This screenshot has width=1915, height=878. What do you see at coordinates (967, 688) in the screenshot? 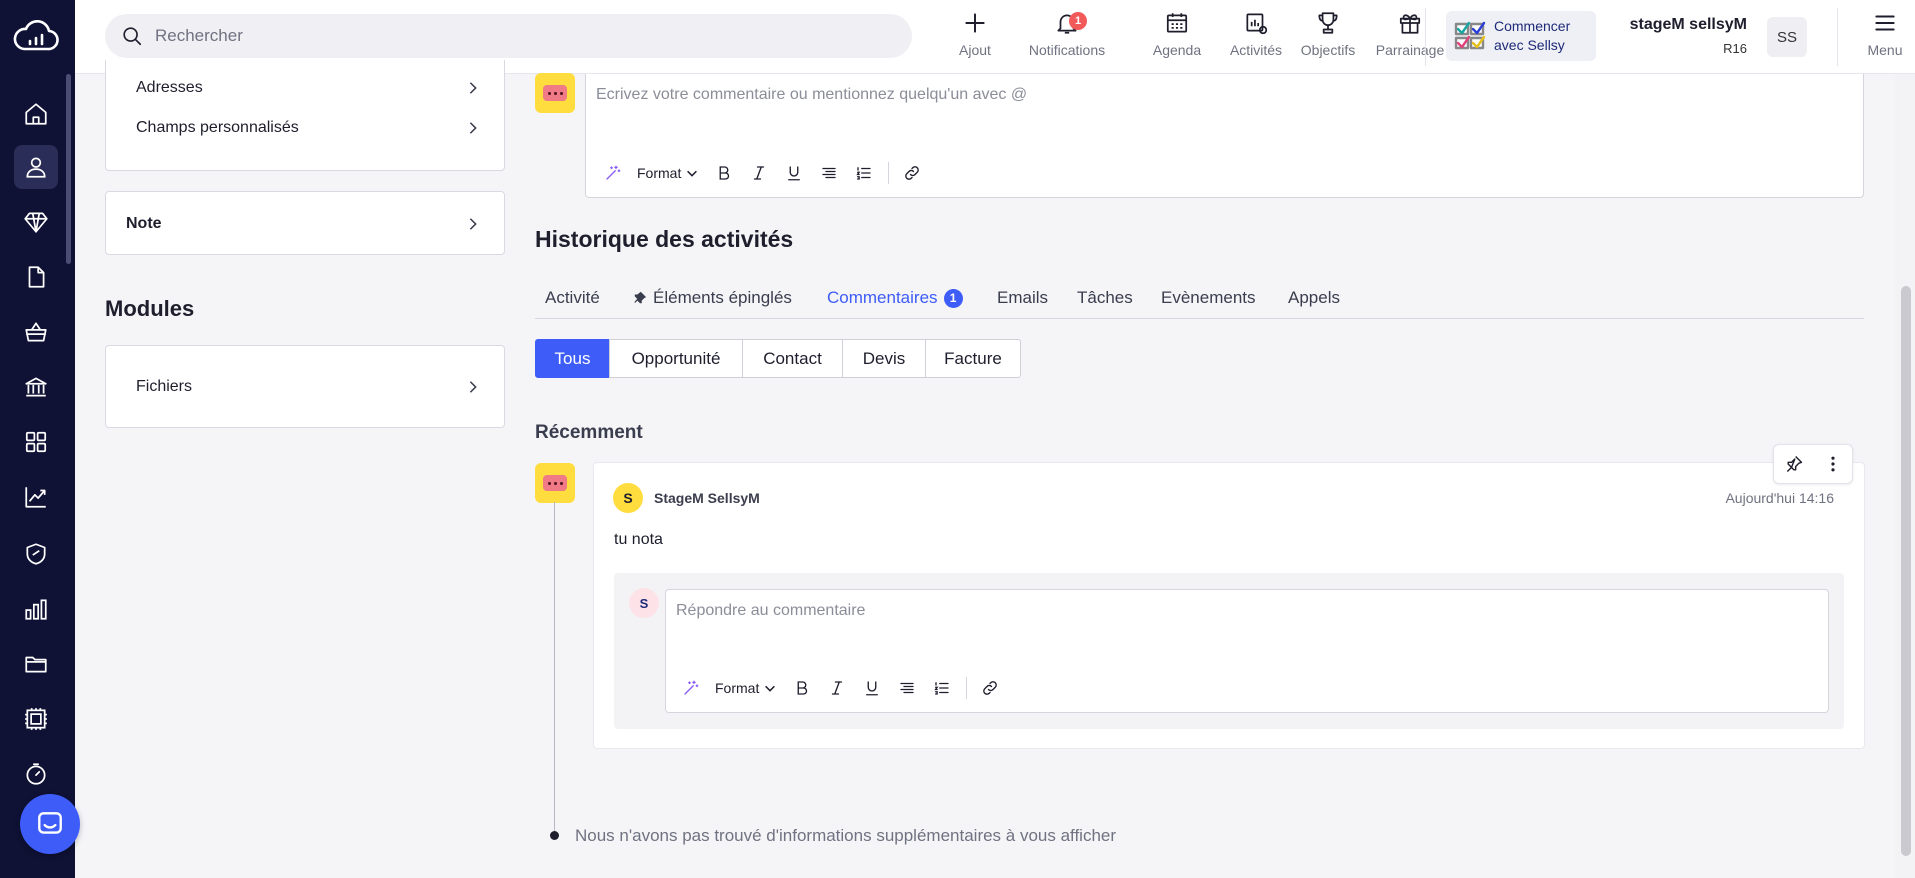
I see `toolbar-divider` at bounding box center [967, 688].